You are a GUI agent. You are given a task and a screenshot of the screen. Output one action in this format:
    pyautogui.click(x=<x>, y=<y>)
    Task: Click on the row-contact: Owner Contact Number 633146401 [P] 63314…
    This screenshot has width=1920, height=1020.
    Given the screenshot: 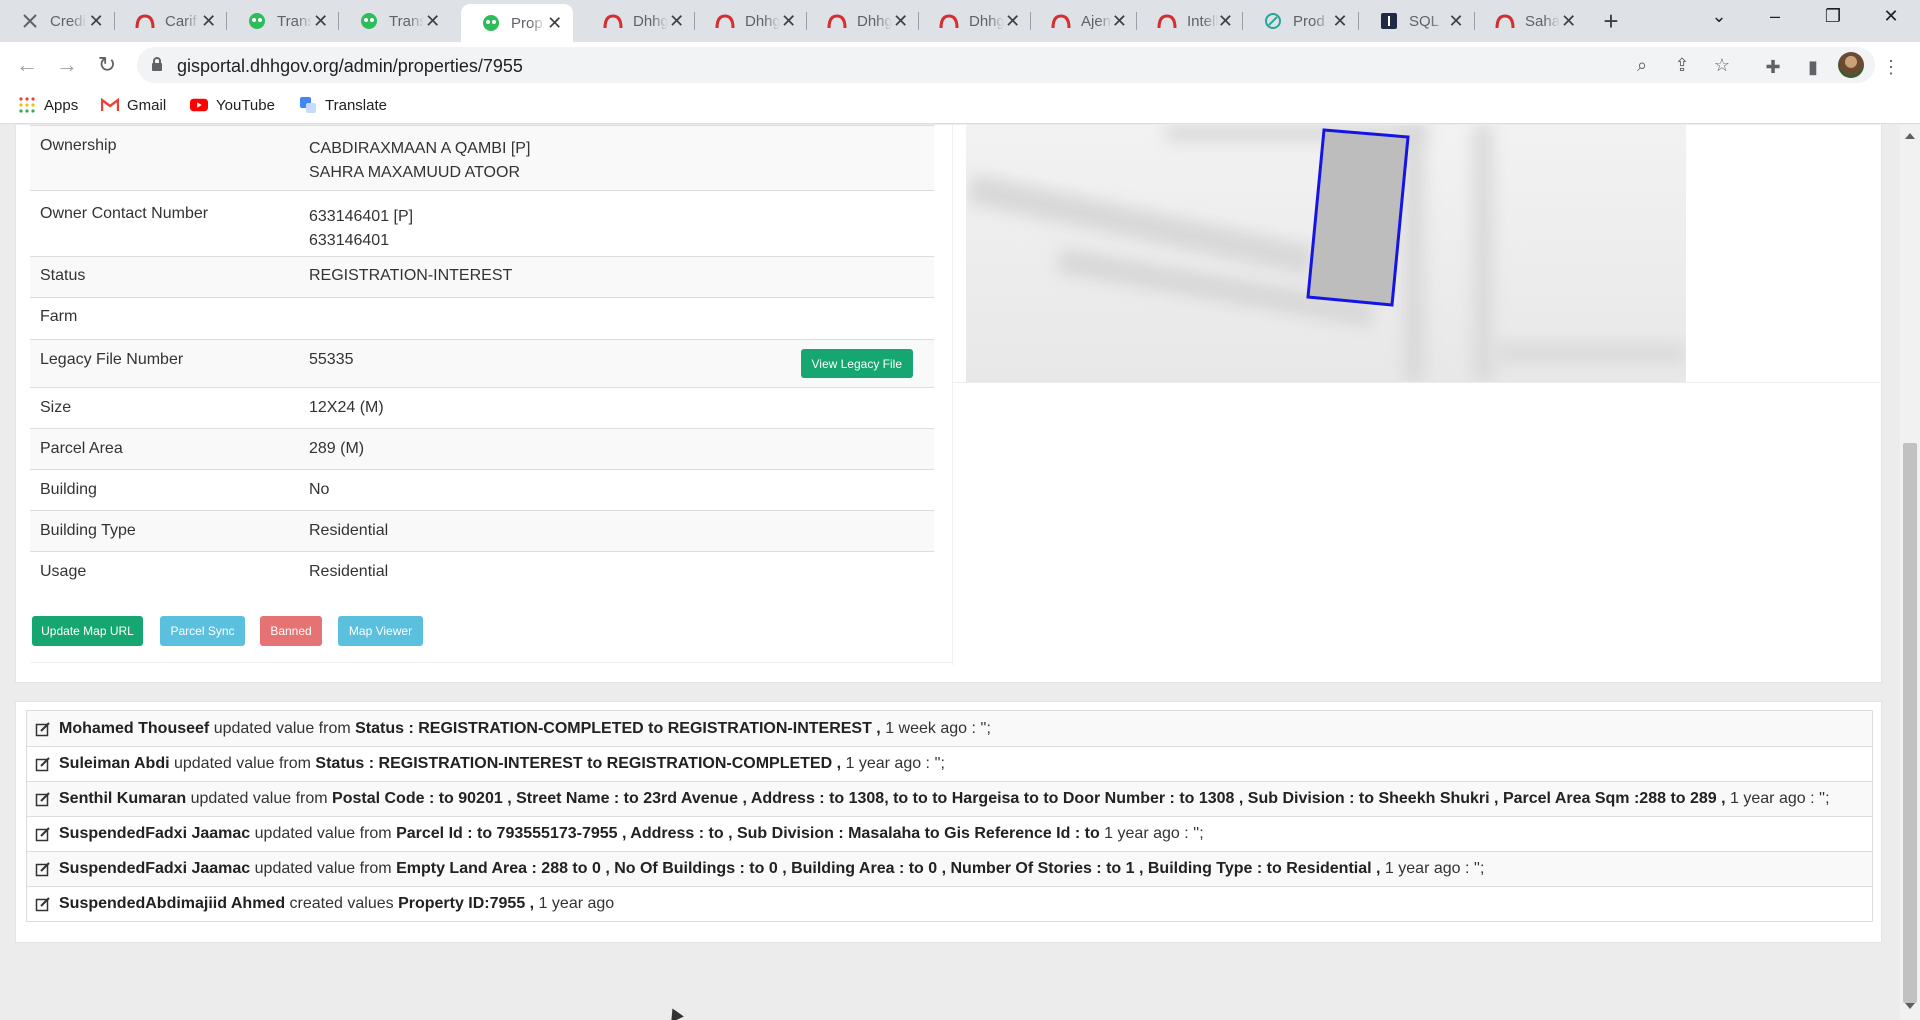 What is the action you would take?
    pyautogui.click(x=482, y=223)
    